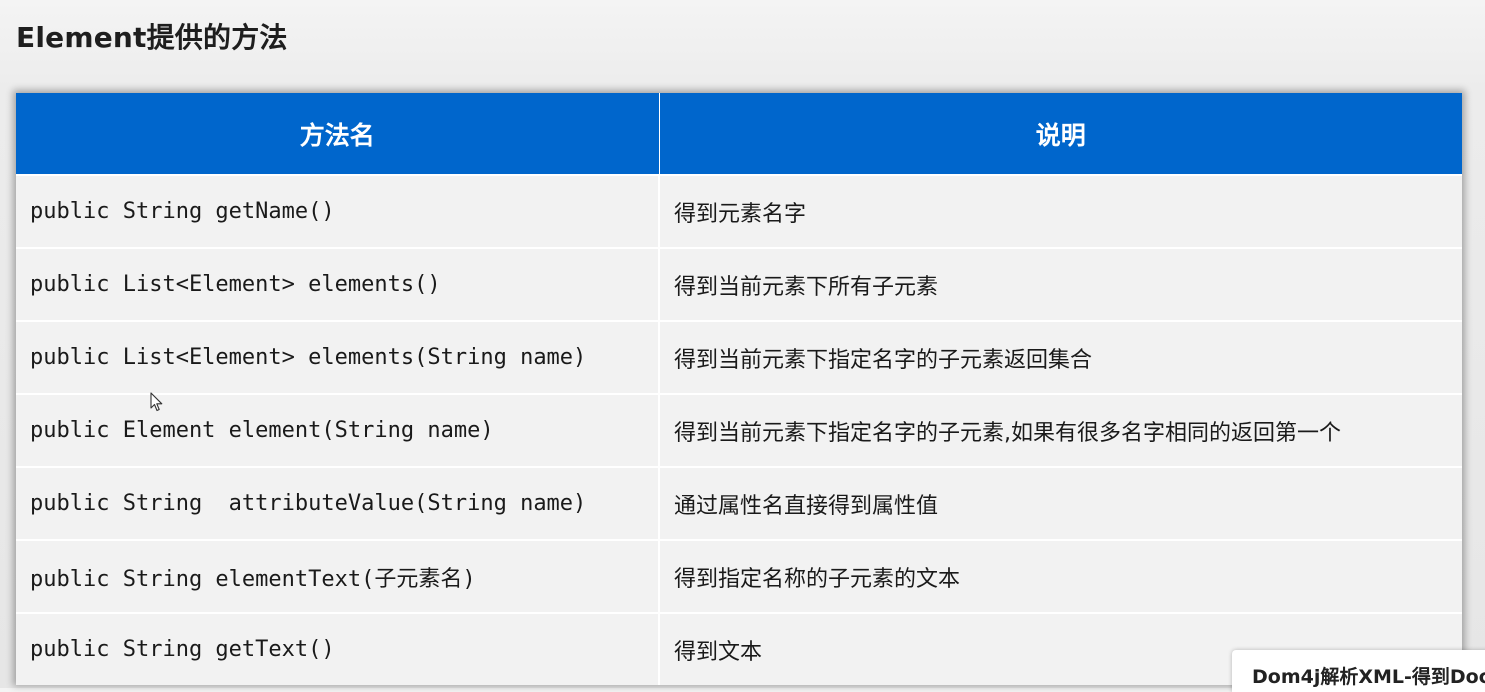 The width and height of the screenshot is (1485, 692). I want to click on column-header-description: 说明, so click(1060, 134).